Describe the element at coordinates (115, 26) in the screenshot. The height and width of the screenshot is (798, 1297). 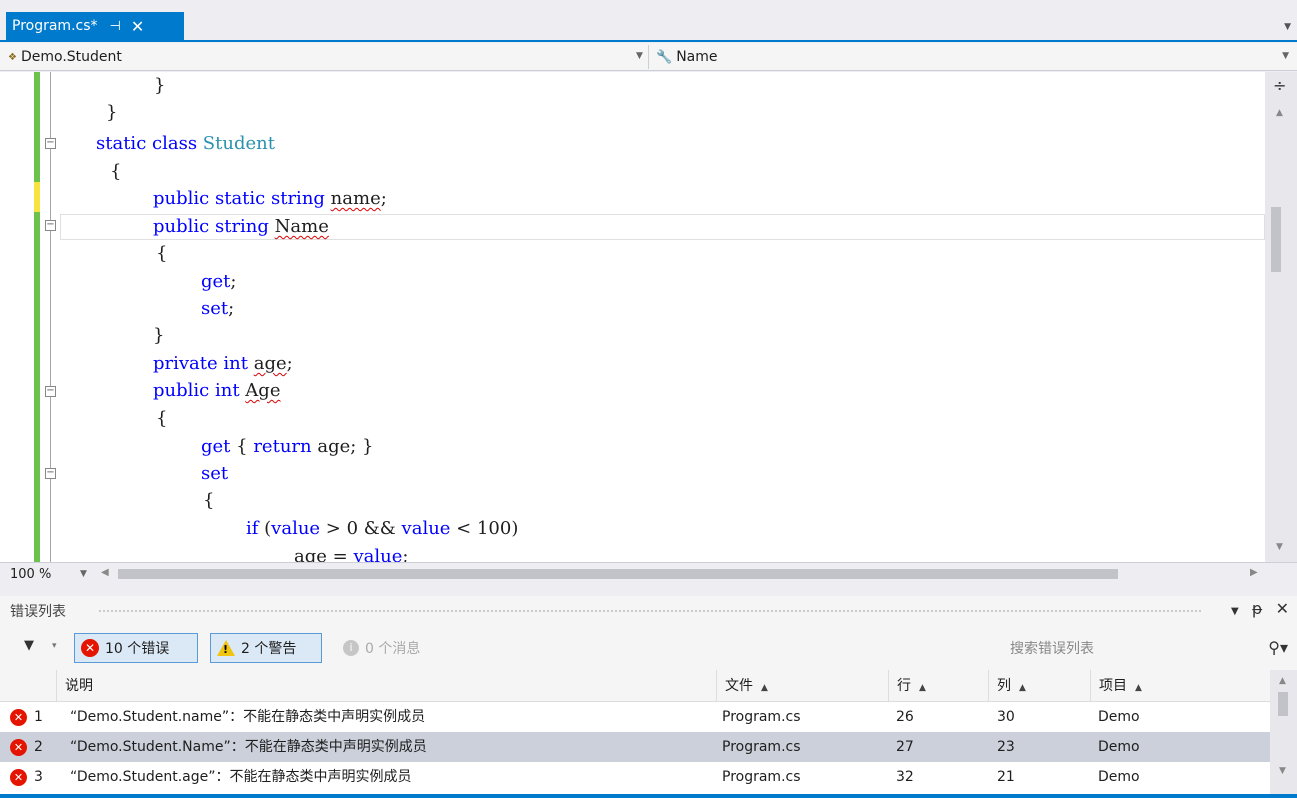
I see `pin-icon: ⊣` at that location.